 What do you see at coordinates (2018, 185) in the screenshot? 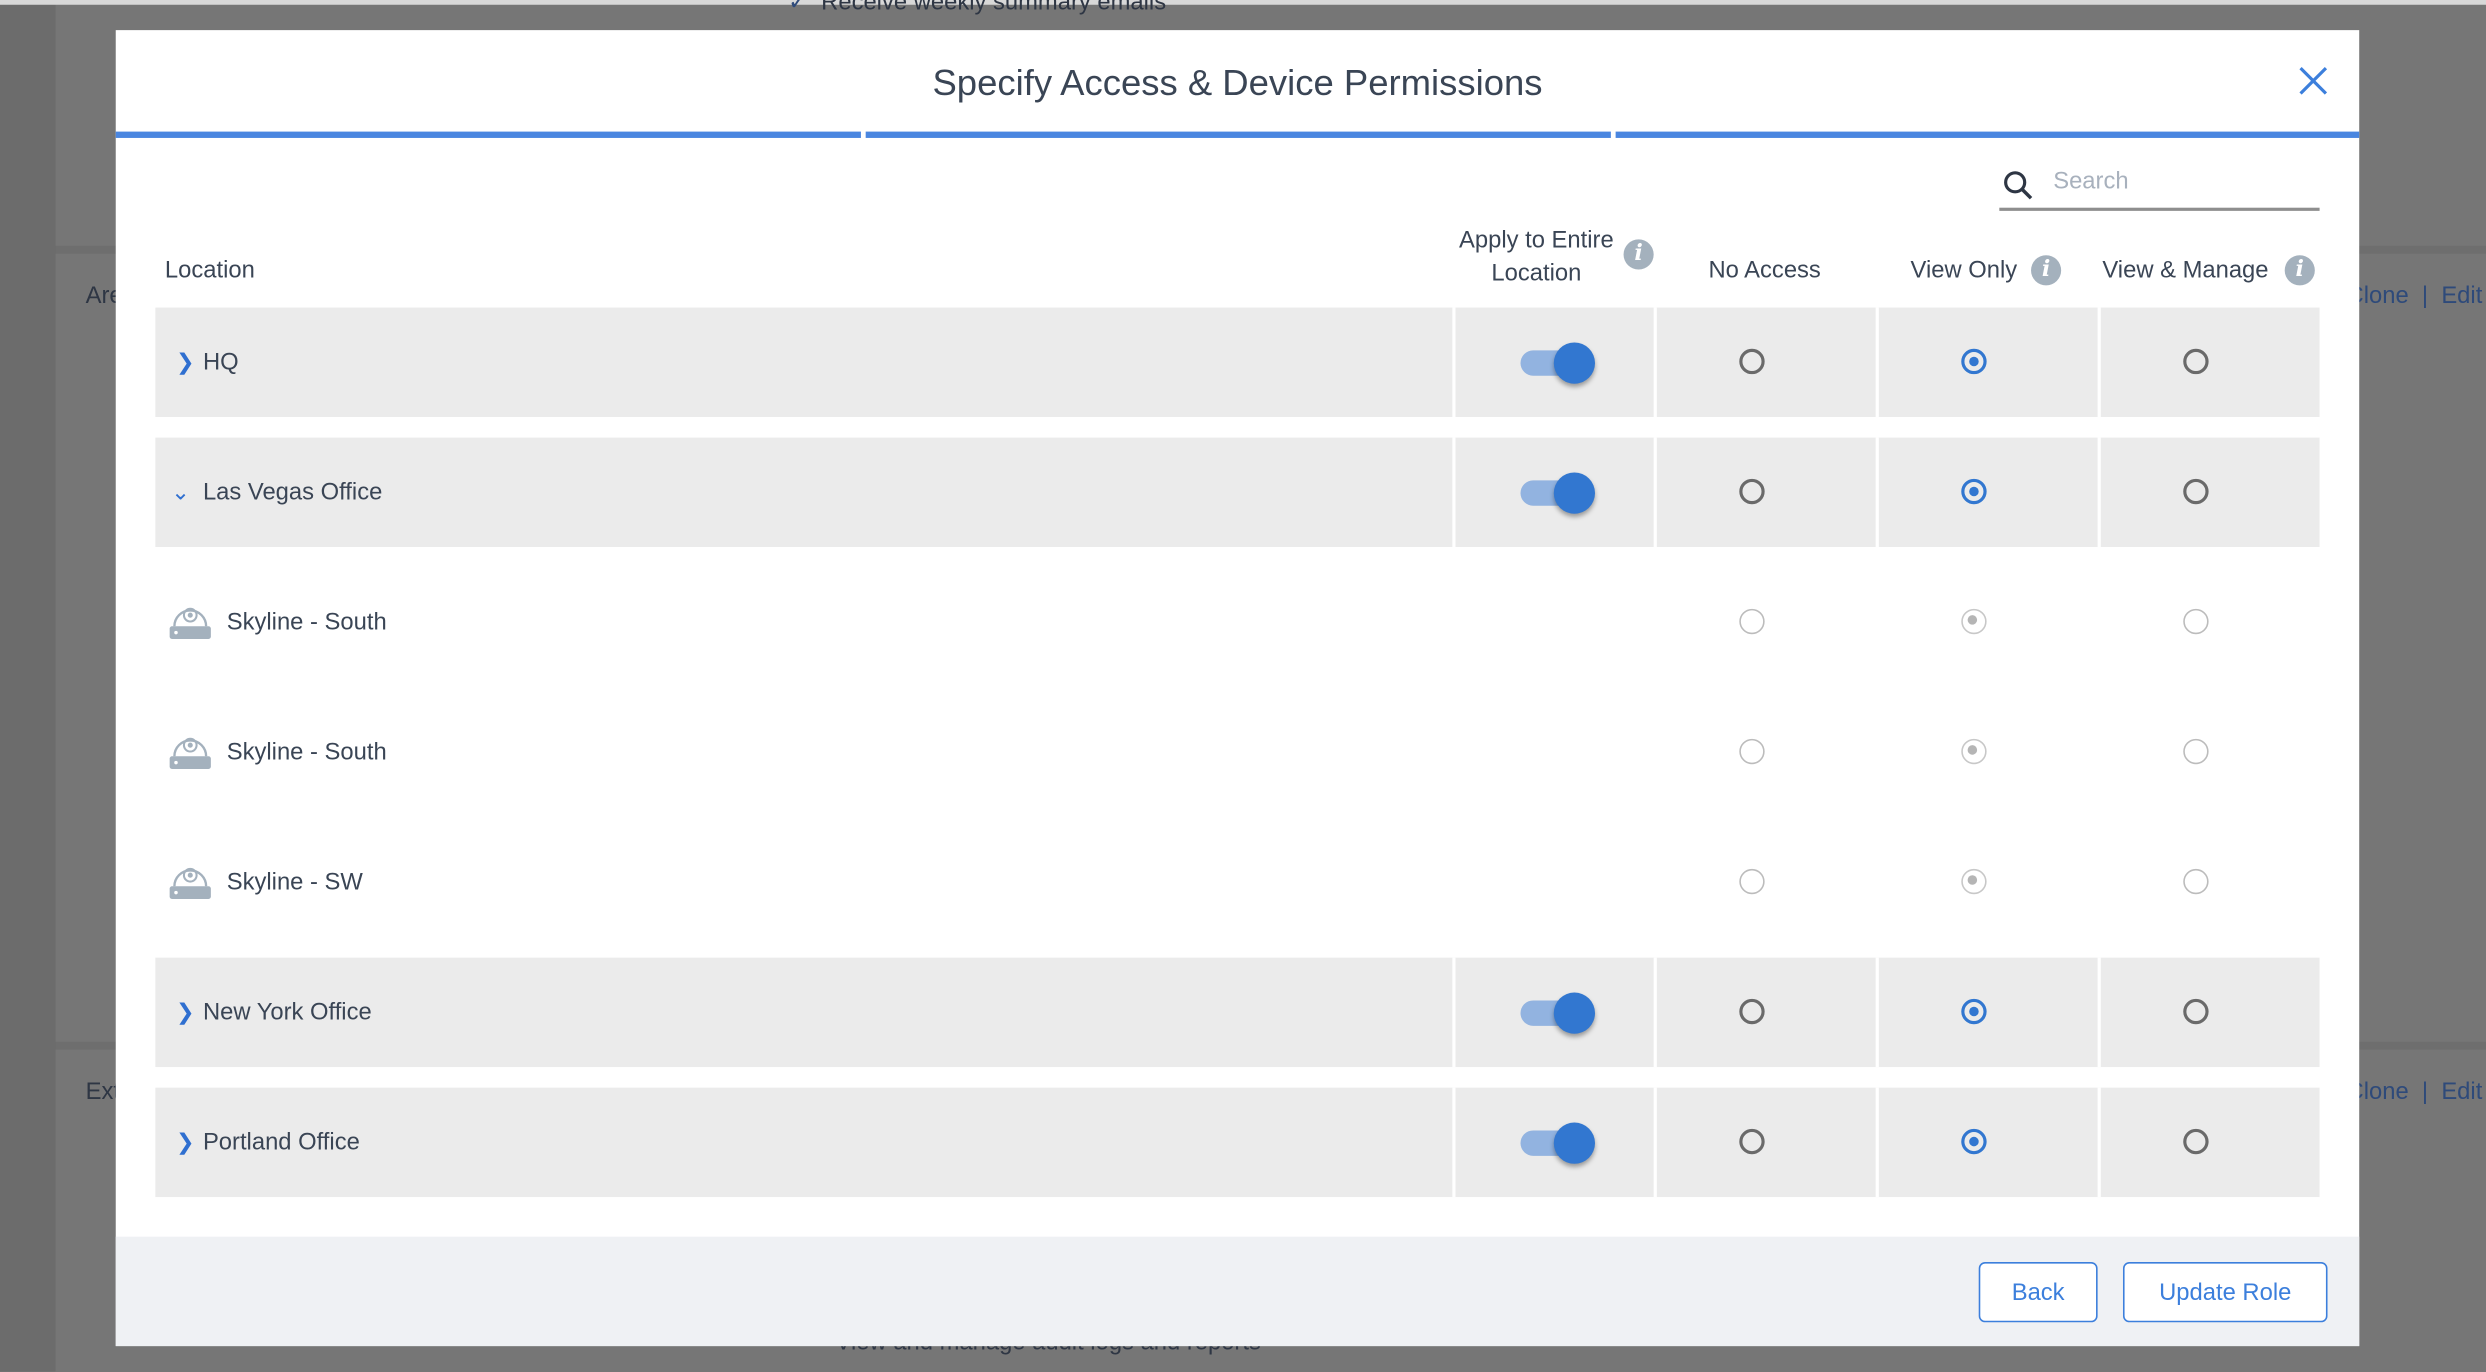
I see `search-icon` at bounding box center [2018, 185].